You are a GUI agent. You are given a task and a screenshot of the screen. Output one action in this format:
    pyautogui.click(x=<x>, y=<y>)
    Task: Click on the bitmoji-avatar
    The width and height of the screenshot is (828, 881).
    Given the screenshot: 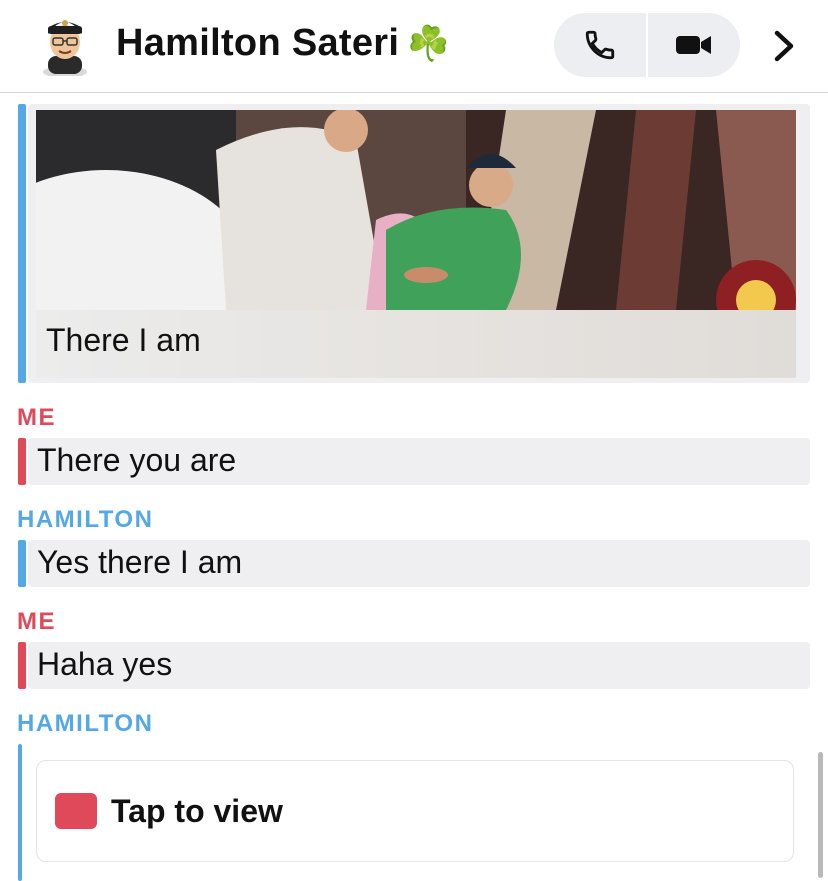 What is the action you would take?
    pyautogui.click(x=65, y=45)
    